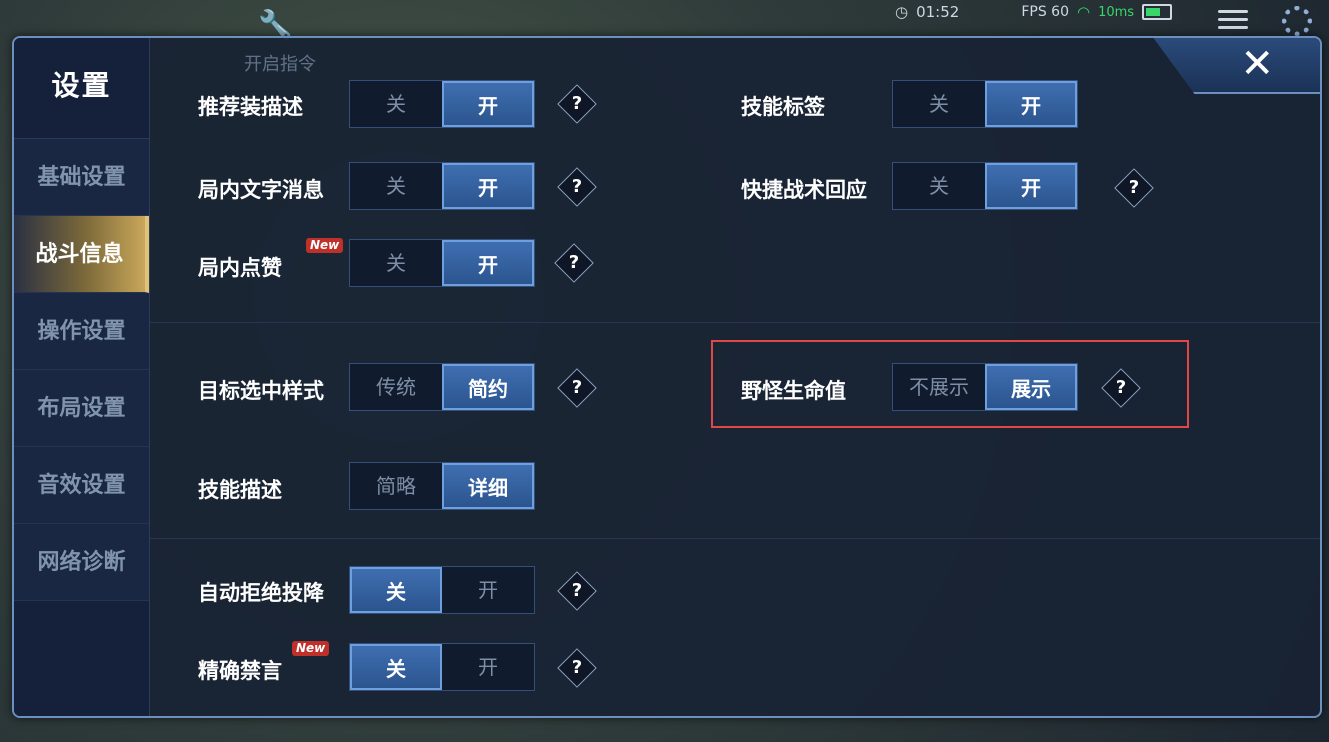  I want to click on dialog-title: 设置, so click(81, 88).